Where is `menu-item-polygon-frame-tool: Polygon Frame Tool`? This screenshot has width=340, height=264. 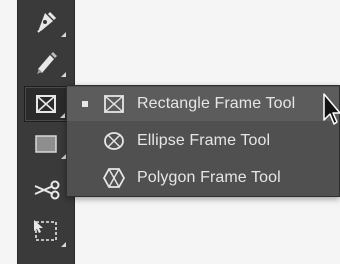 menu-item-polygon-frame-tool: Polygon Frame Tool is located at coordinates (203, 178).